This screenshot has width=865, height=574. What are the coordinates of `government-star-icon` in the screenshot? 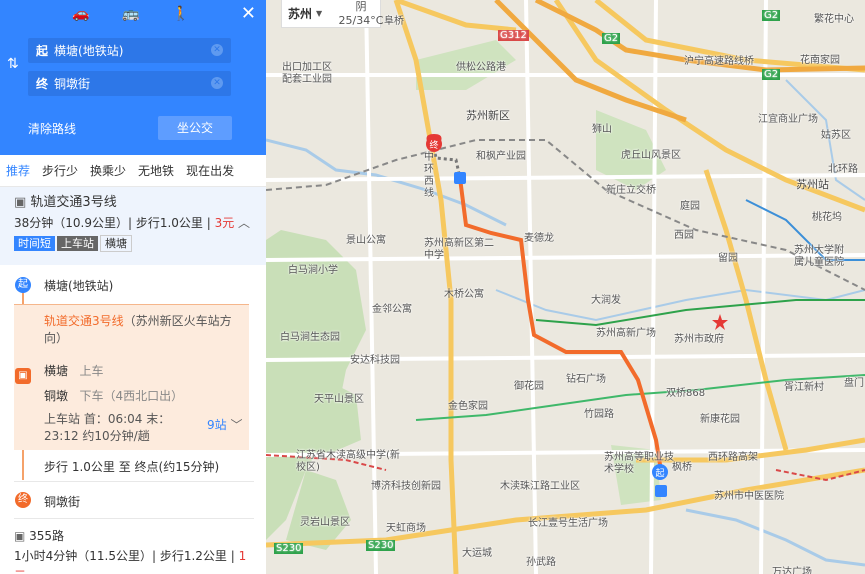 It's located at (720, 322).